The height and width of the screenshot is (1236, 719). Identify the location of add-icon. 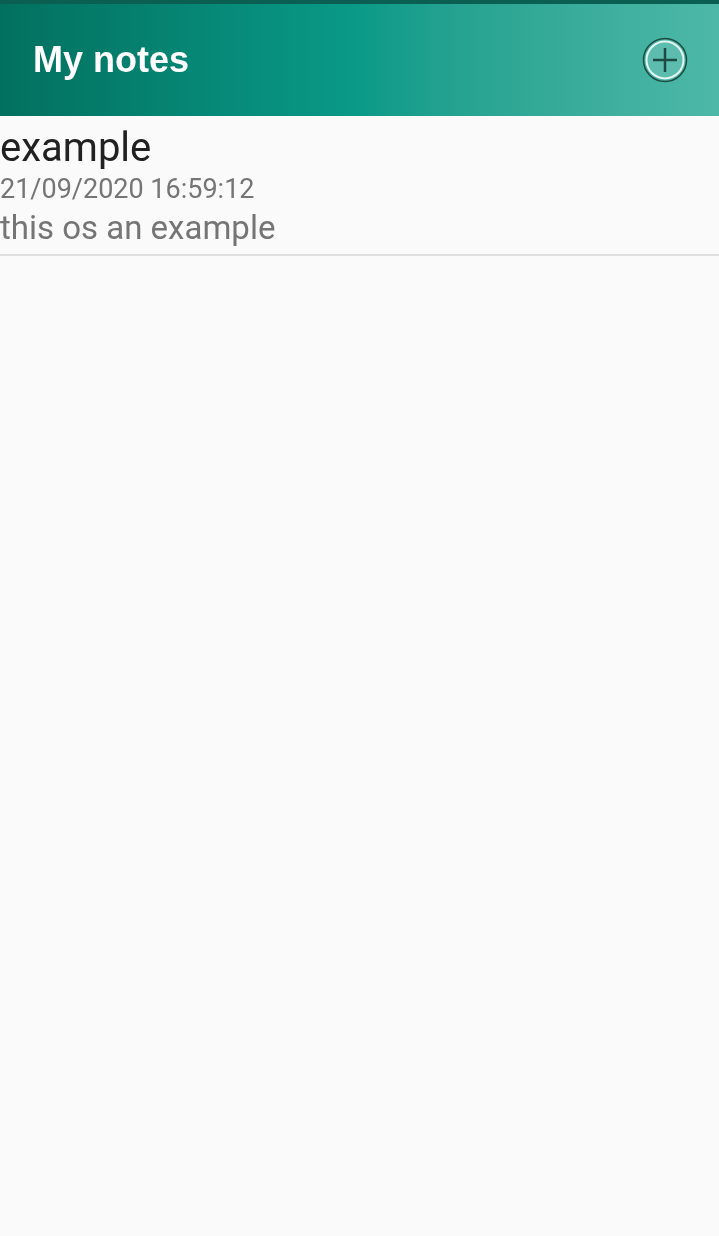
(665, 60).